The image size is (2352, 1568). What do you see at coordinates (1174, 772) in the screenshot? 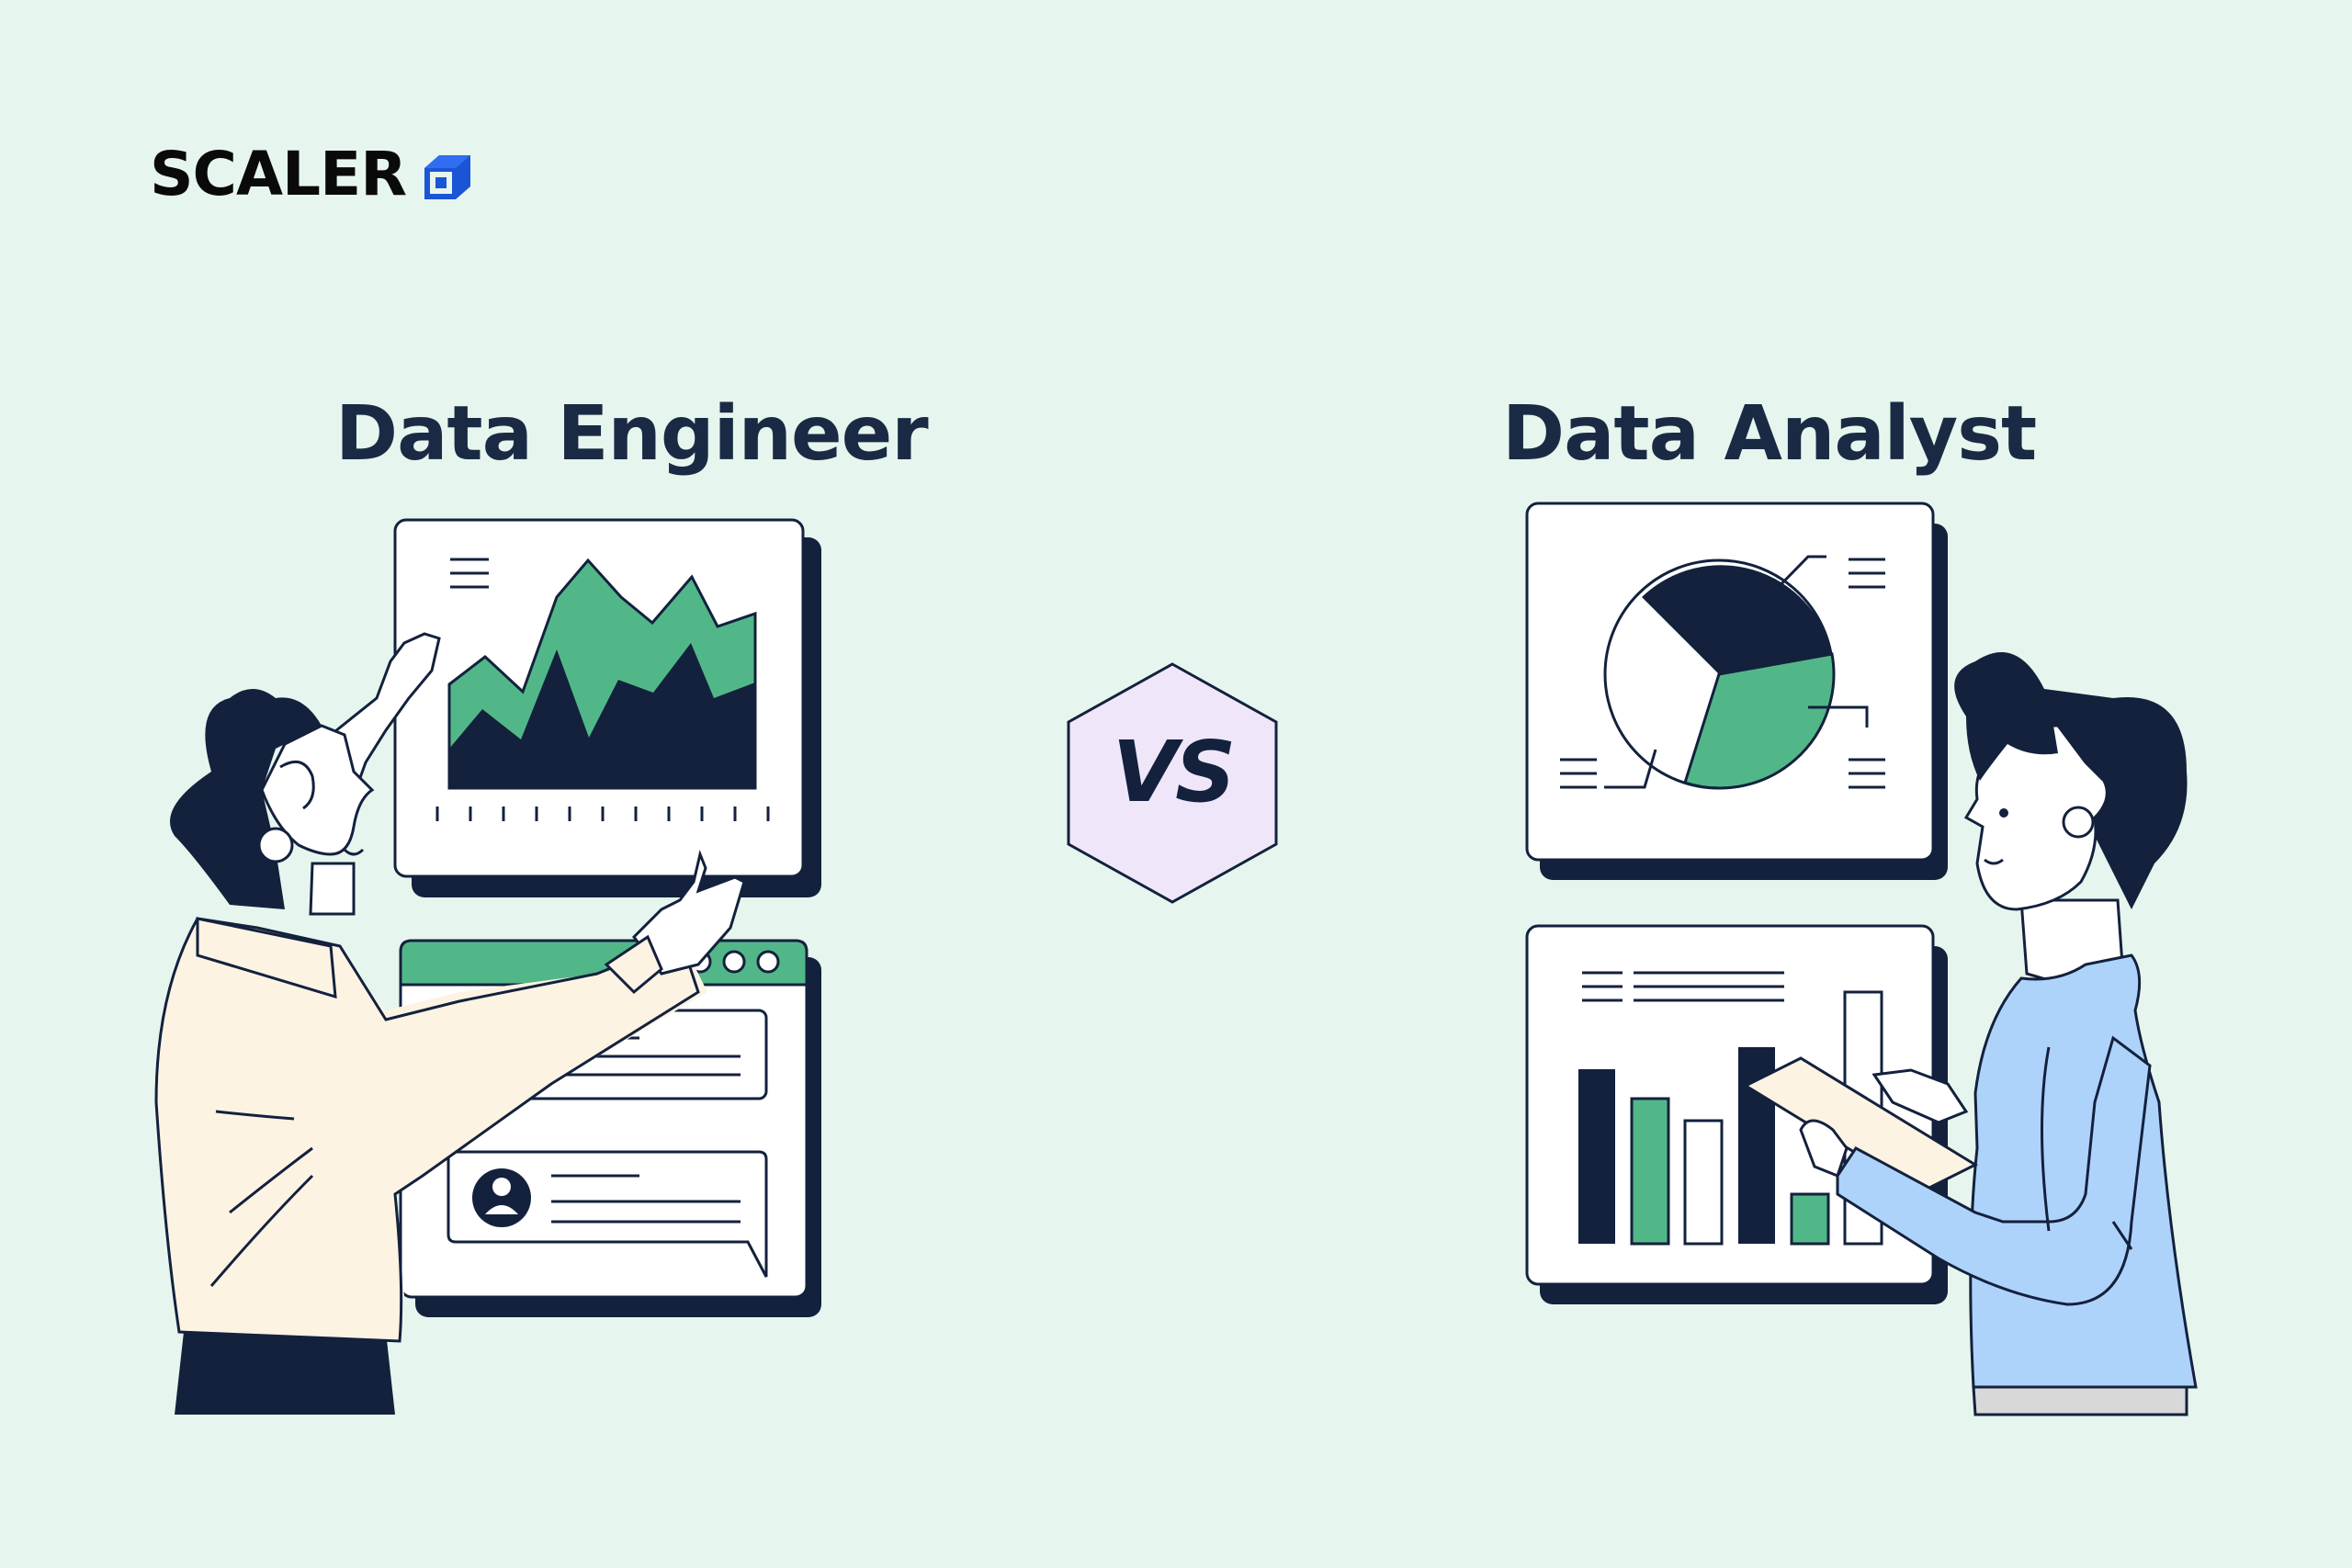
I see `vs-label: VS` at bounding box center [1174, 772].